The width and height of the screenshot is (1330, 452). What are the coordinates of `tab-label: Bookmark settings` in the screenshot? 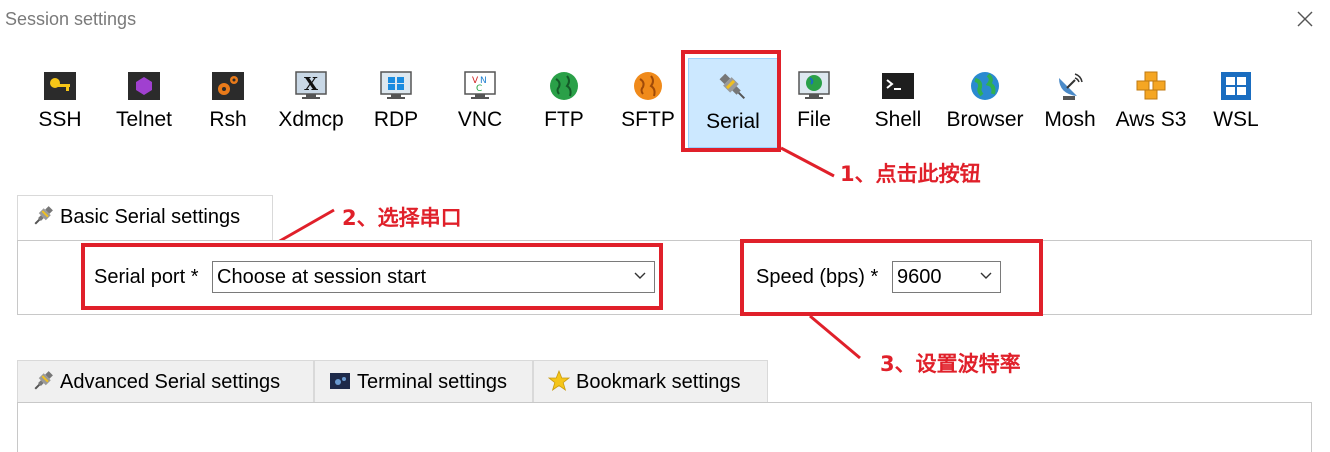 It's located at (658, 382).